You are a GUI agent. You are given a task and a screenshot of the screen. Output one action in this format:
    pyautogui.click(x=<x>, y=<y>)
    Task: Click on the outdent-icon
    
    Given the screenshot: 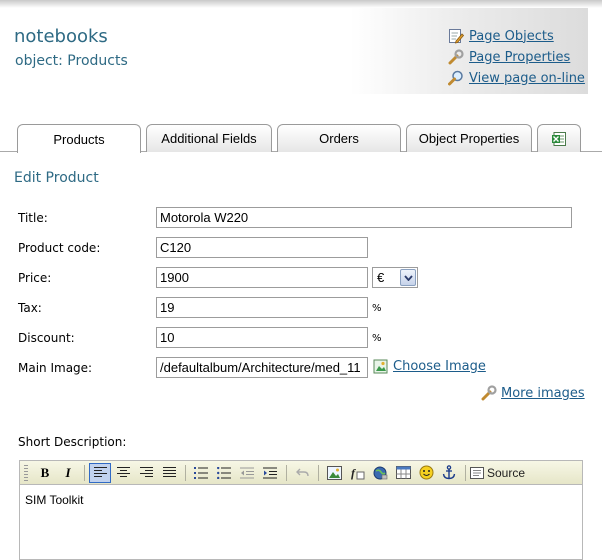 What is the action you would take?
    pyautogui.click(x=247, y=472)
    